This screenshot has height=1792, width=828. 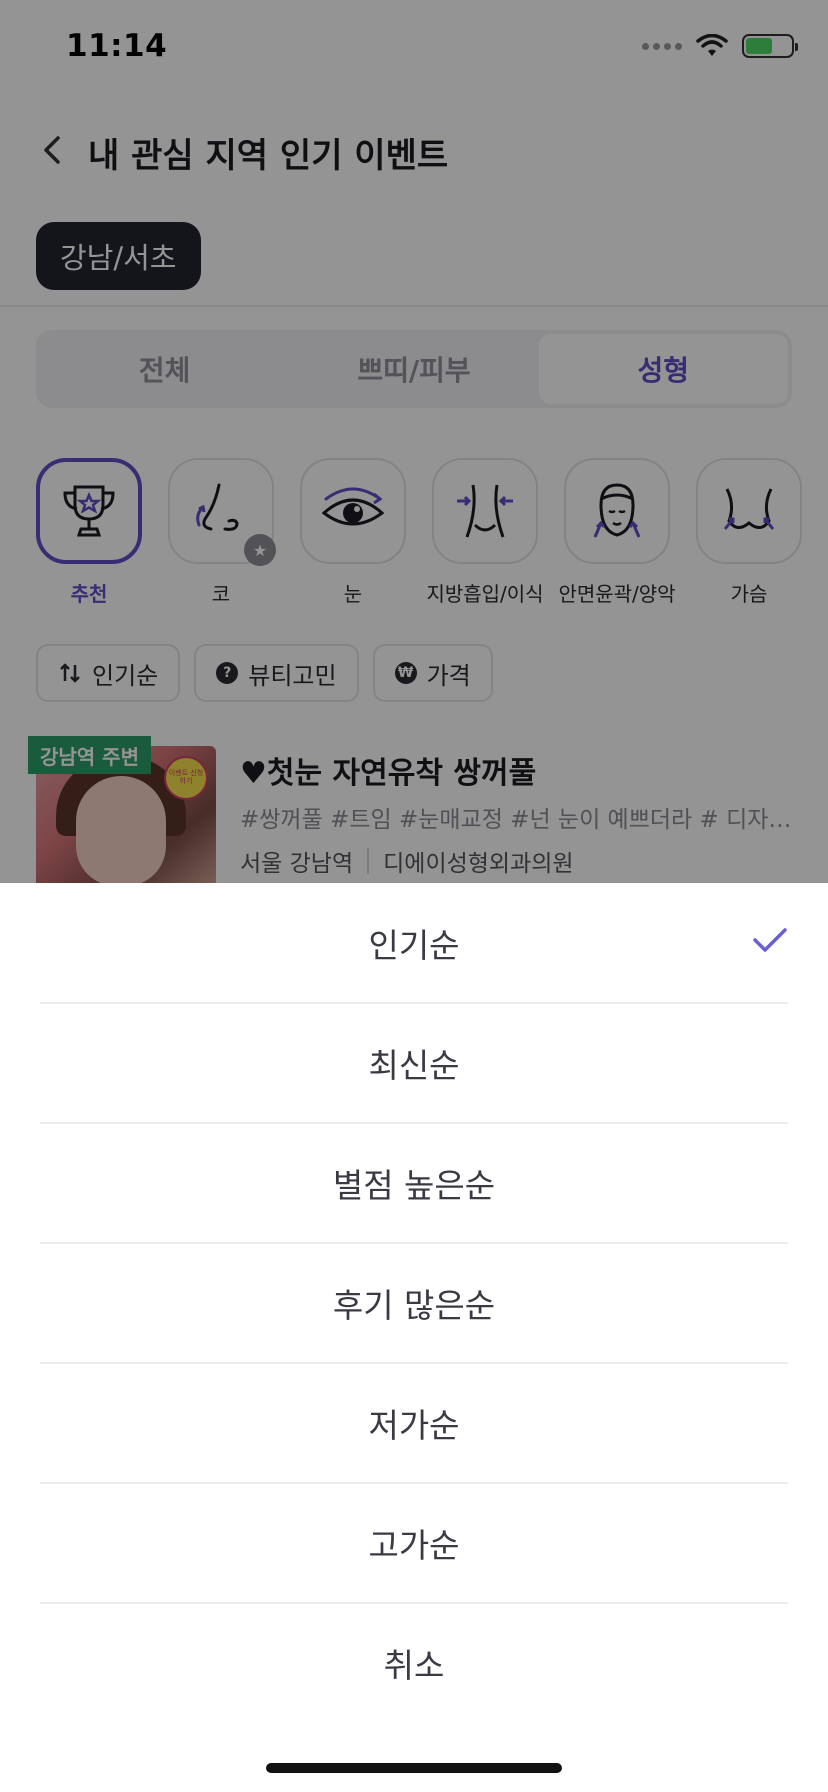 I want to click on sort-option-popular: 인기순, so click(x=414, y=943).